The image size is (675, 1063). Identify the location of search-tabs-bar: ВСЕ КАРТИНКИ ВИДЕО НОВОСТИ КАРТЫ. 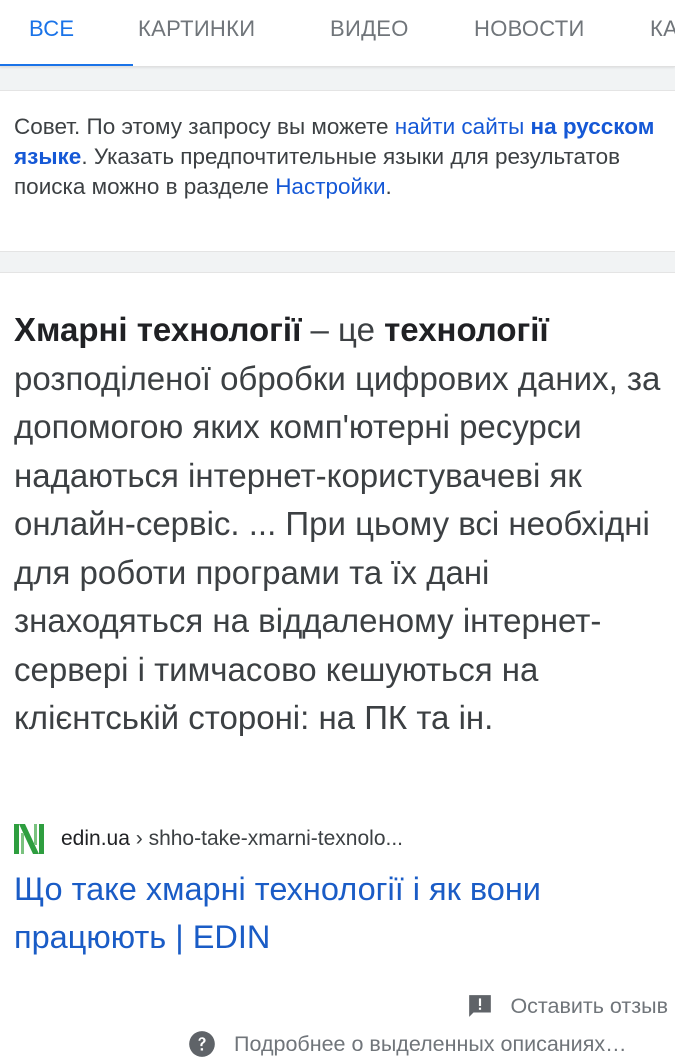
(337, 33).